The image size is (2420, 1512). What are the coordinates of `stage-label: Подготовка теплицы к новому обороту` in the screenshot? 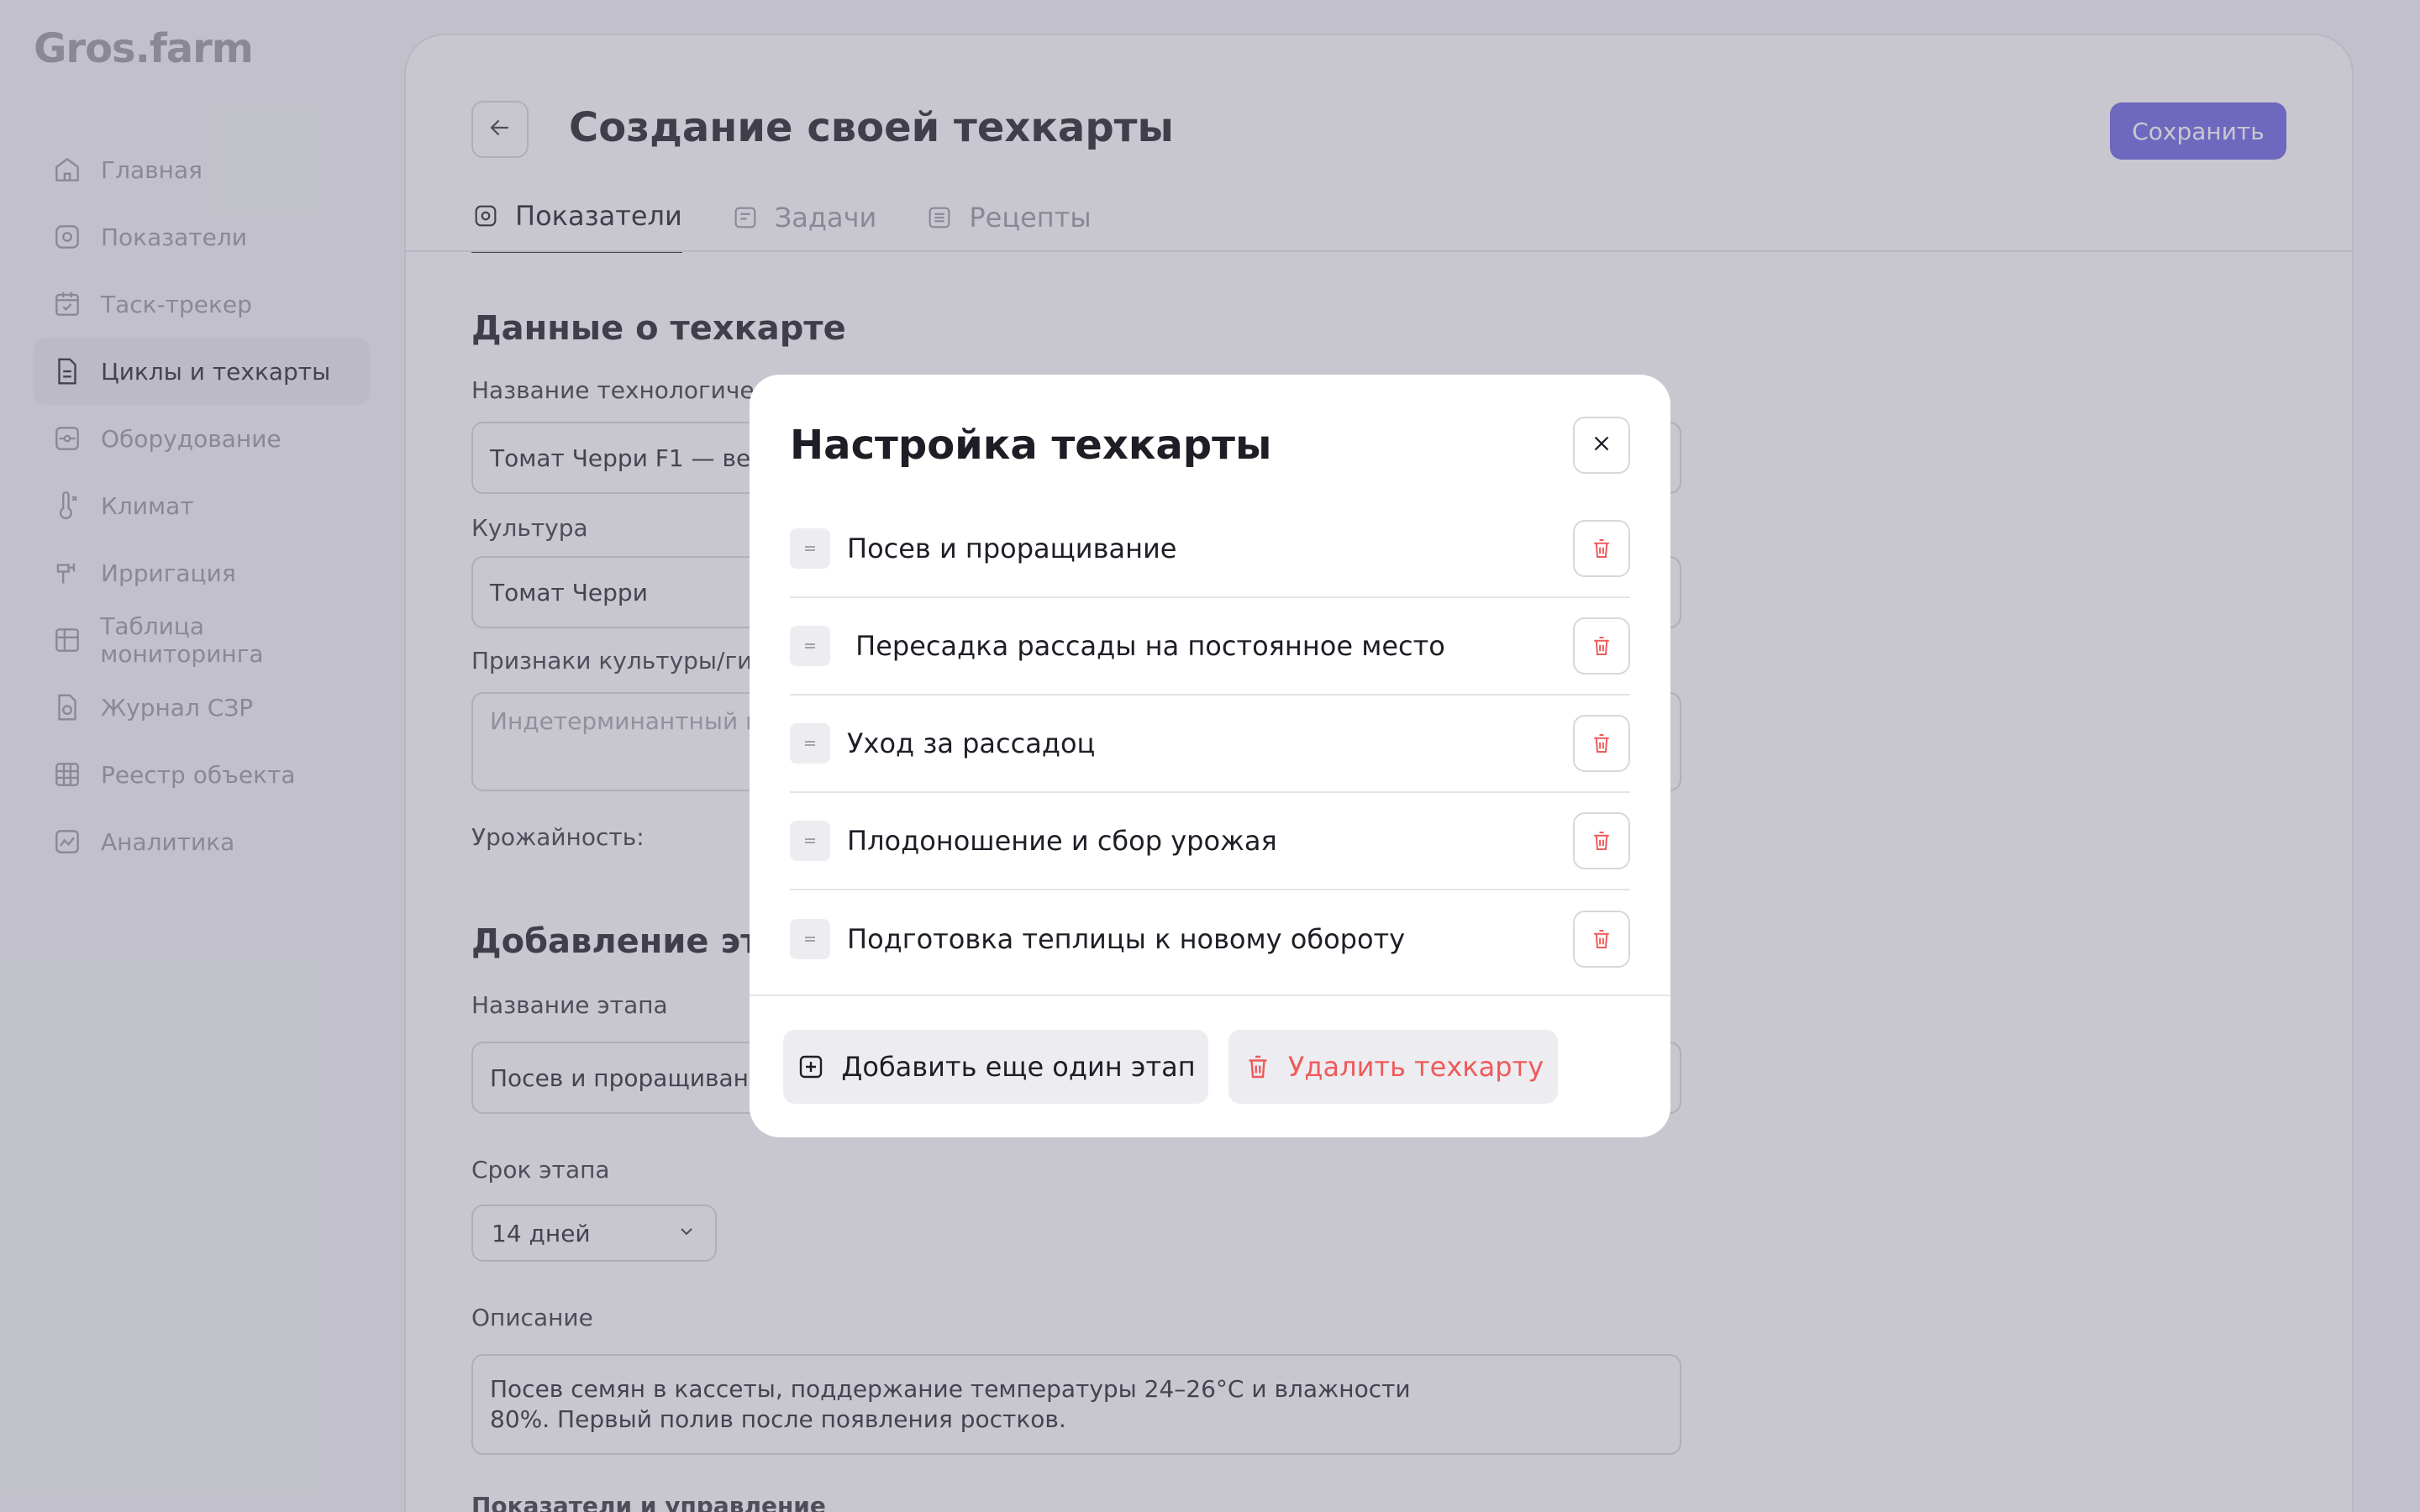 It's located at (1126, 939).